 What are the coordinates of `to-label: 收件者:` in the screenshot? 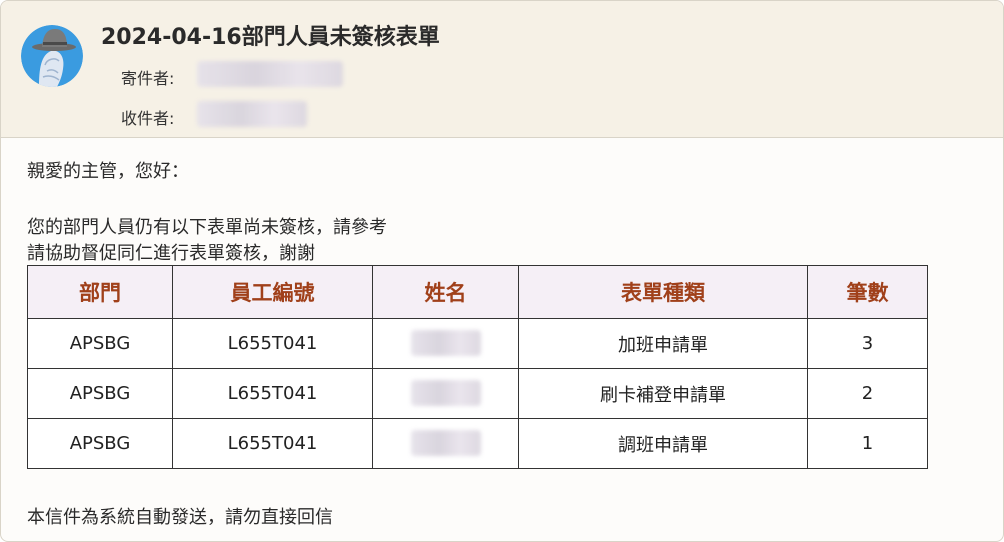 It's located at (148, 118).